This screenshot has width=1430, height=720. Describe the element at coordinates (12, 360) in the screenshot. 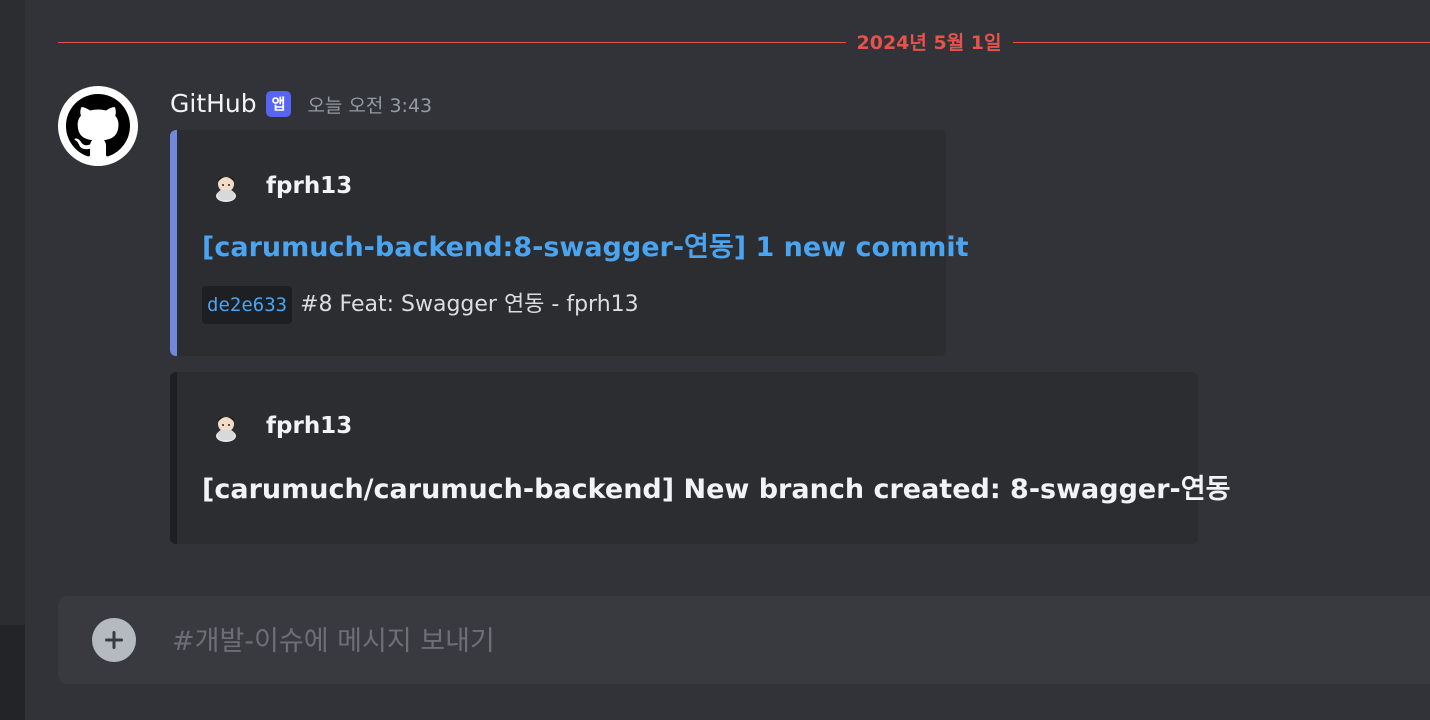

I see `sidebar-edge` at that location.